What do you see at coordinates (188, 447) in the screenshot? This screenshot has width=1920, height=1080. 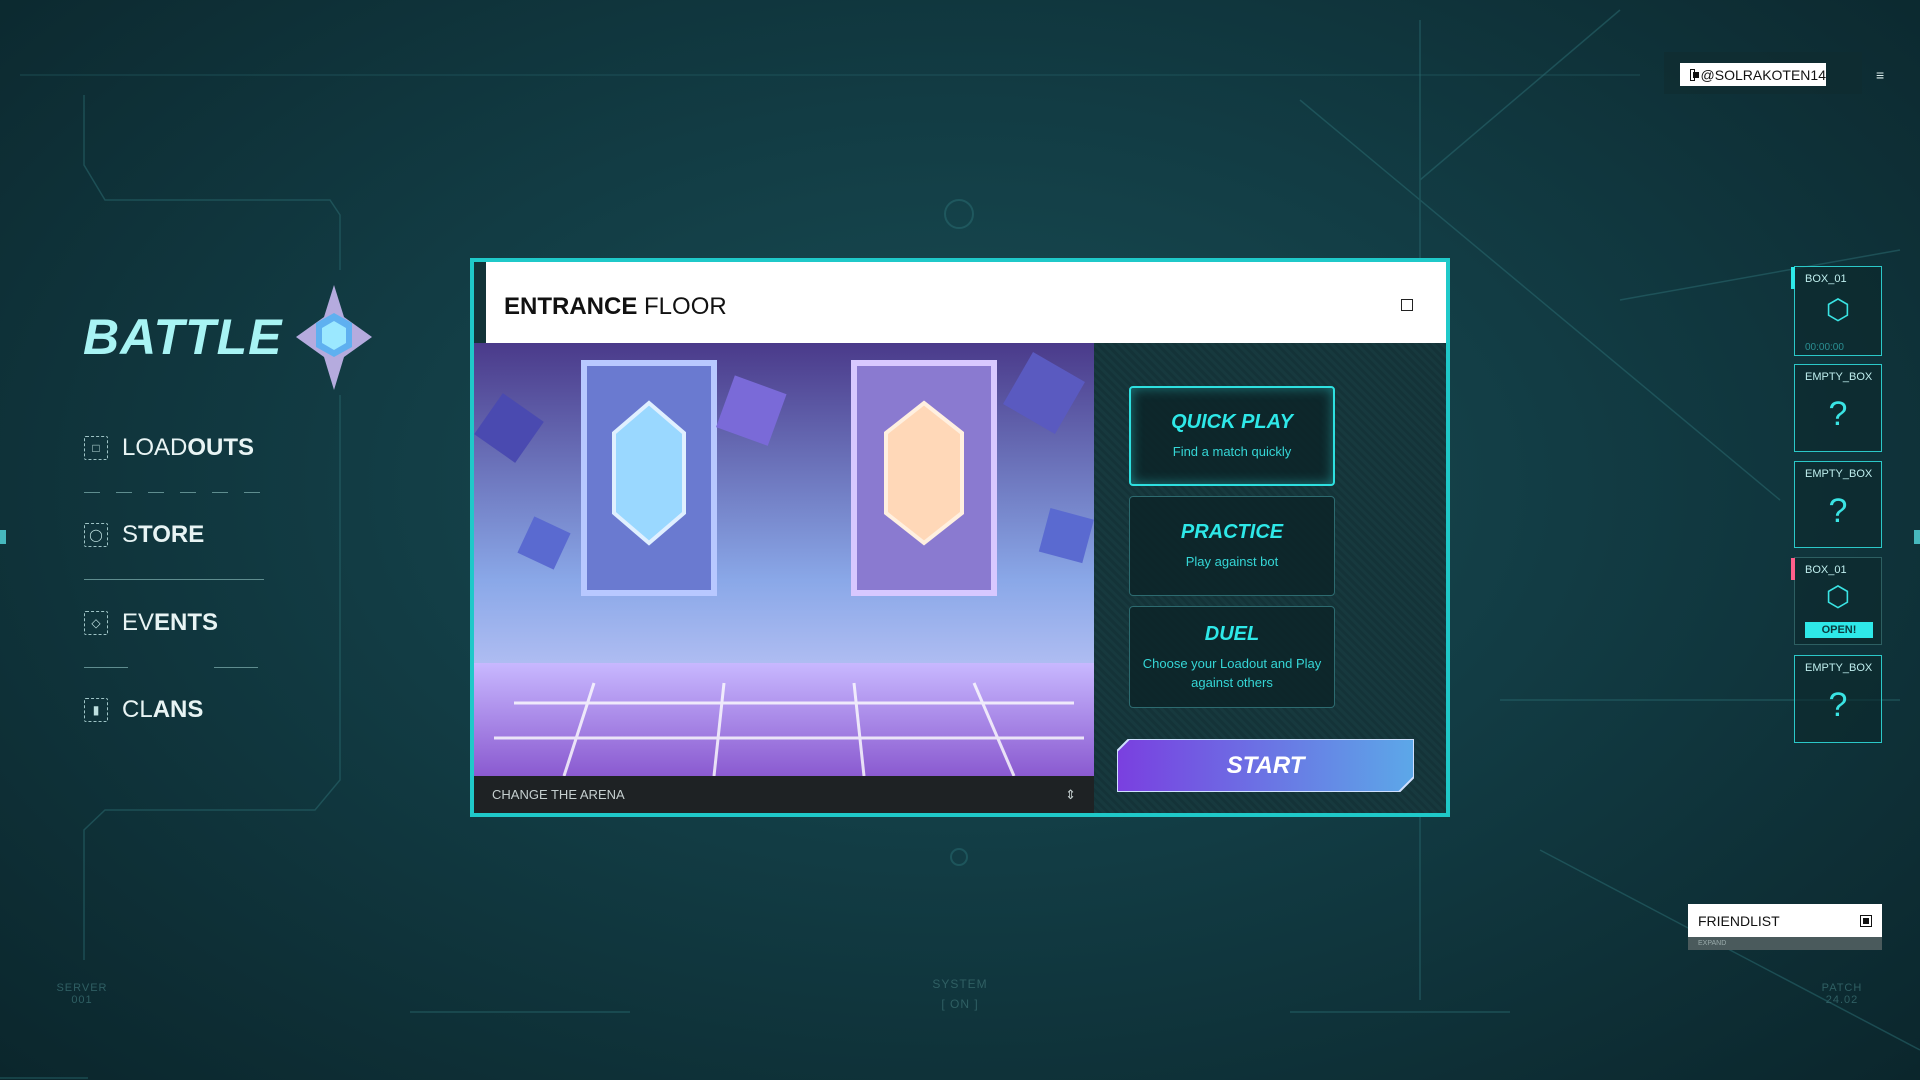 I see `nav-label: LOADOUTS` at bounding box center [188, 447].